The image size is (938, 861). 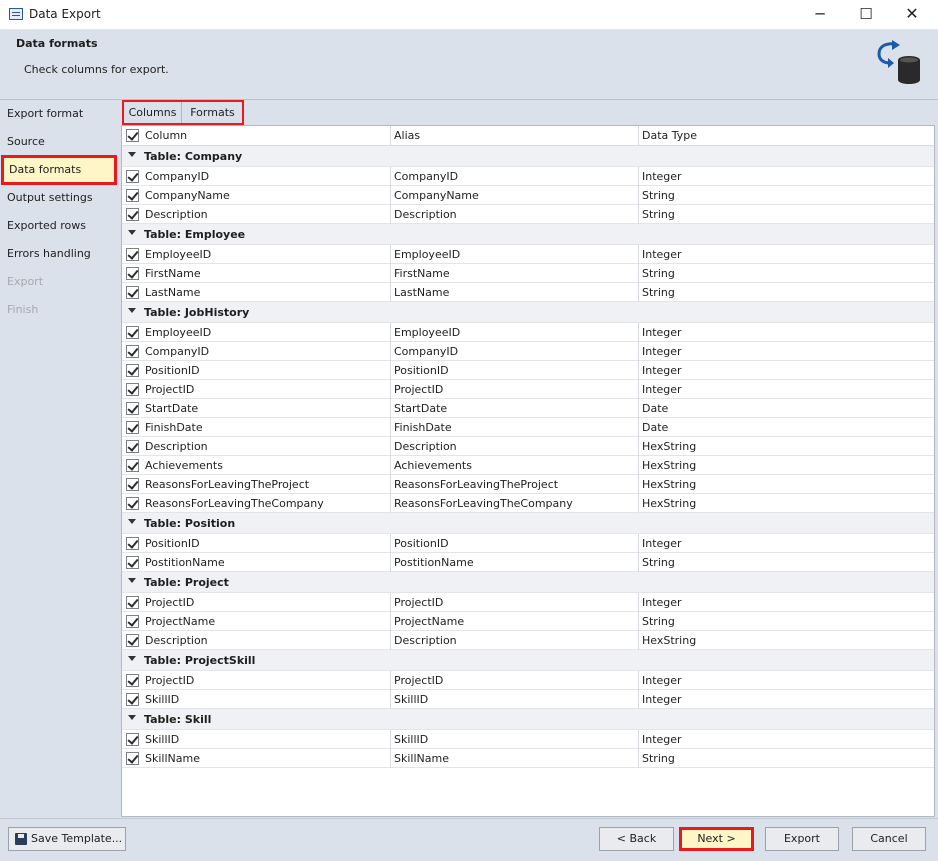 What do you see at coordinates (528, 582) in the screenshot?
I see `table-group-row: Table: Project` at bounding box center [528, 582].